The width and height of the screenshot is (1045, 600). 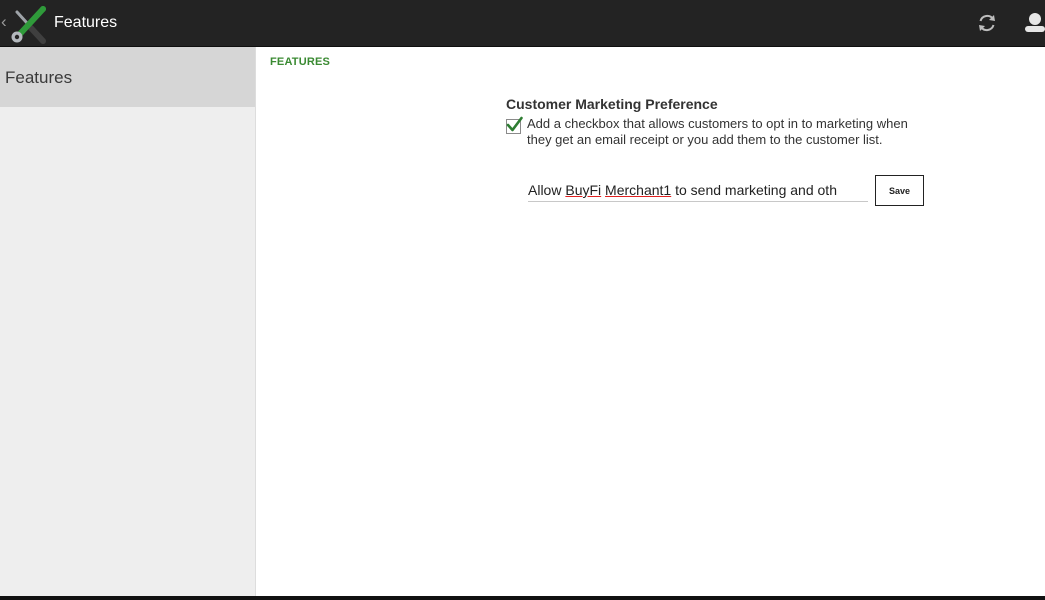 I want to click on tools-icon, so click(x=28, y=24).